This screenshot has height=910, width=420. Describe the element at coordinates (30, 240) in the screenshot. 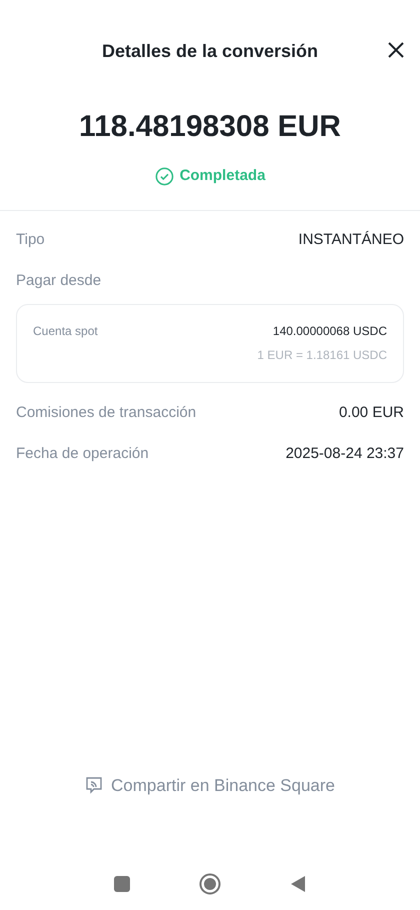

I see `detail-label: Tipo` at that location.